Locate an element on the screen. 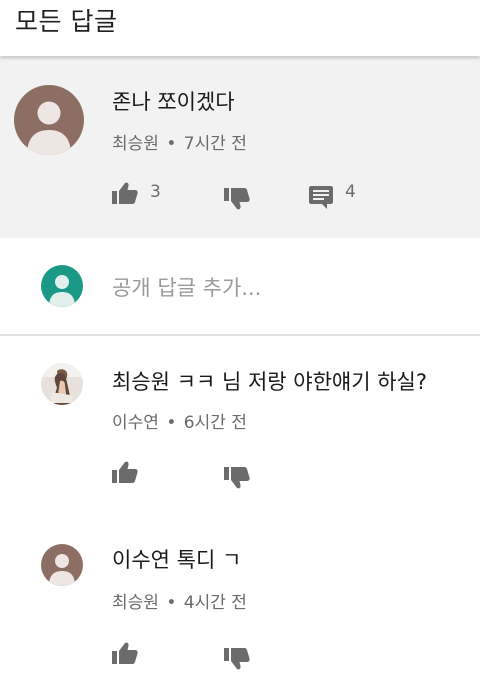 Image resolution: width=480 pixels, height=688 pixels. comment-icon is located at coordinates (321, 197).